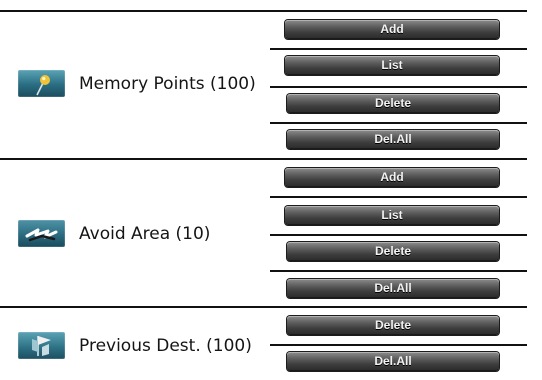  I want to click on avoid-route-icon, so click(41, 233).